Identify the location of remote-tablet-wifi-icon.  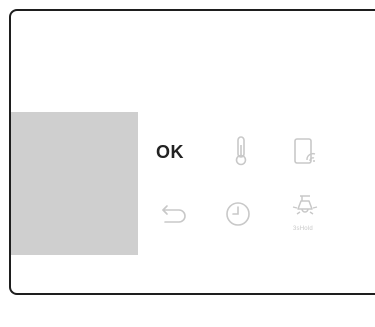
(306, 152).